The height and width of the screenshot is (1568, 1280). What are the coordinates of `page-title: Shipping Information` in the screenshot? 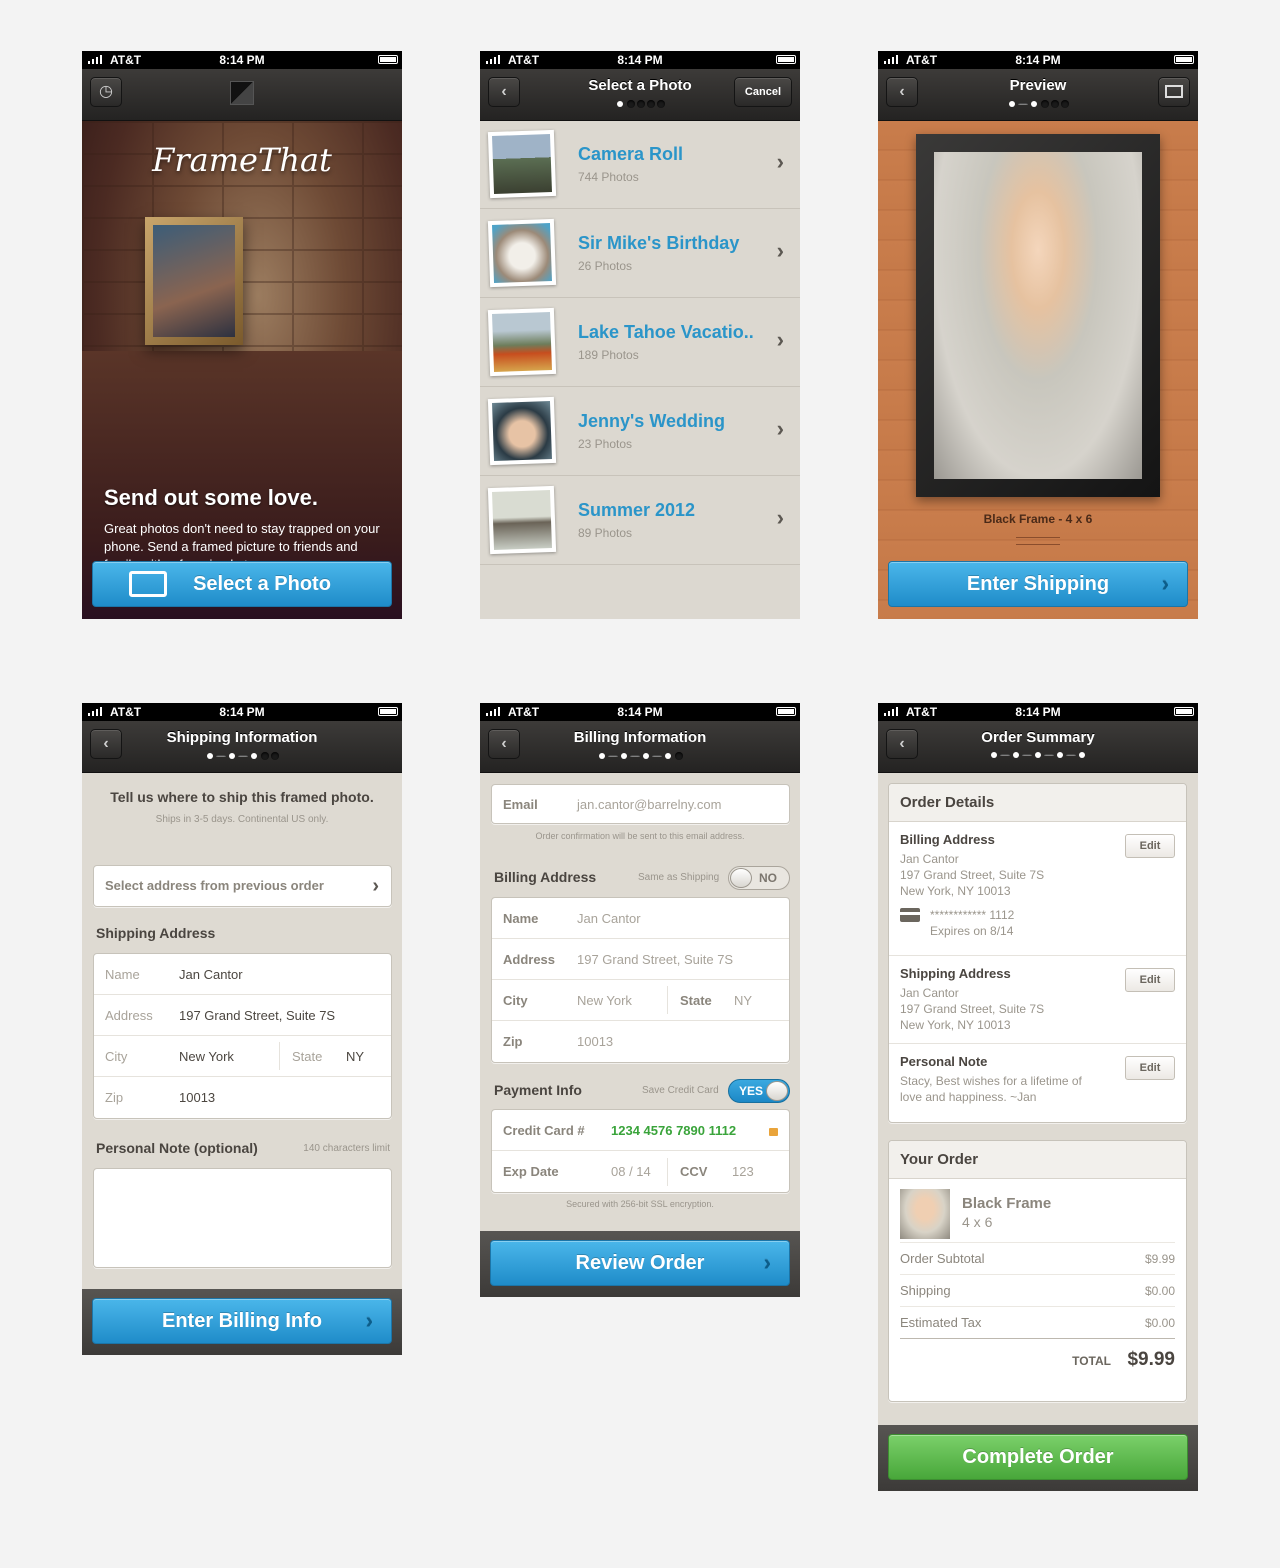 It's located at (242, 737).